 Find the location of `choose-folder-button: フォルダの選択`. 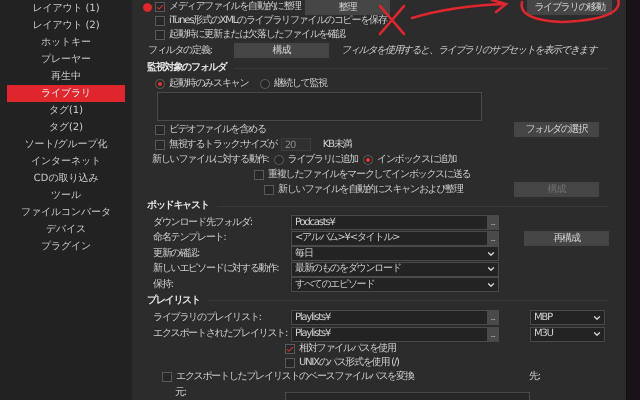

choose-folder-button: フォルダの選択 is located at coordinates (556, 129).